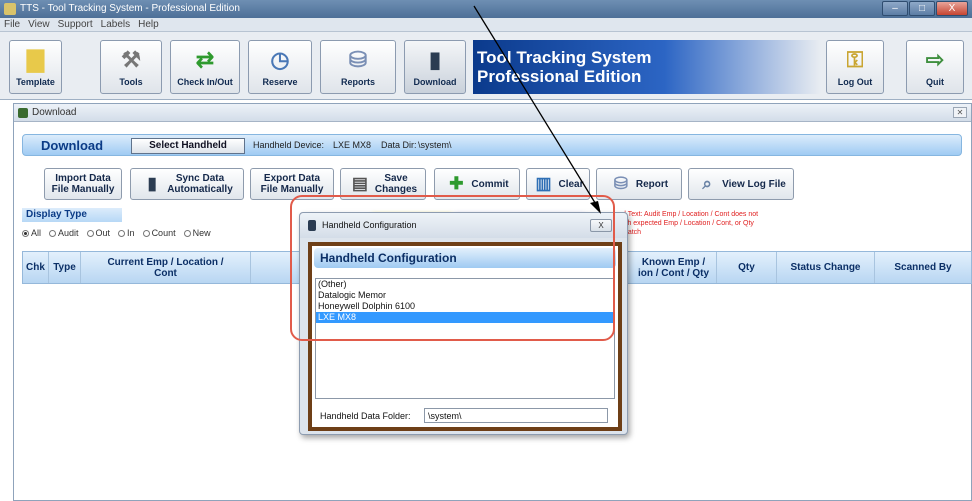 The image size is (972, 501). Describe the element at coordinates (54, 112) in the screenshot. I see `download-window-title: Download` at that location.